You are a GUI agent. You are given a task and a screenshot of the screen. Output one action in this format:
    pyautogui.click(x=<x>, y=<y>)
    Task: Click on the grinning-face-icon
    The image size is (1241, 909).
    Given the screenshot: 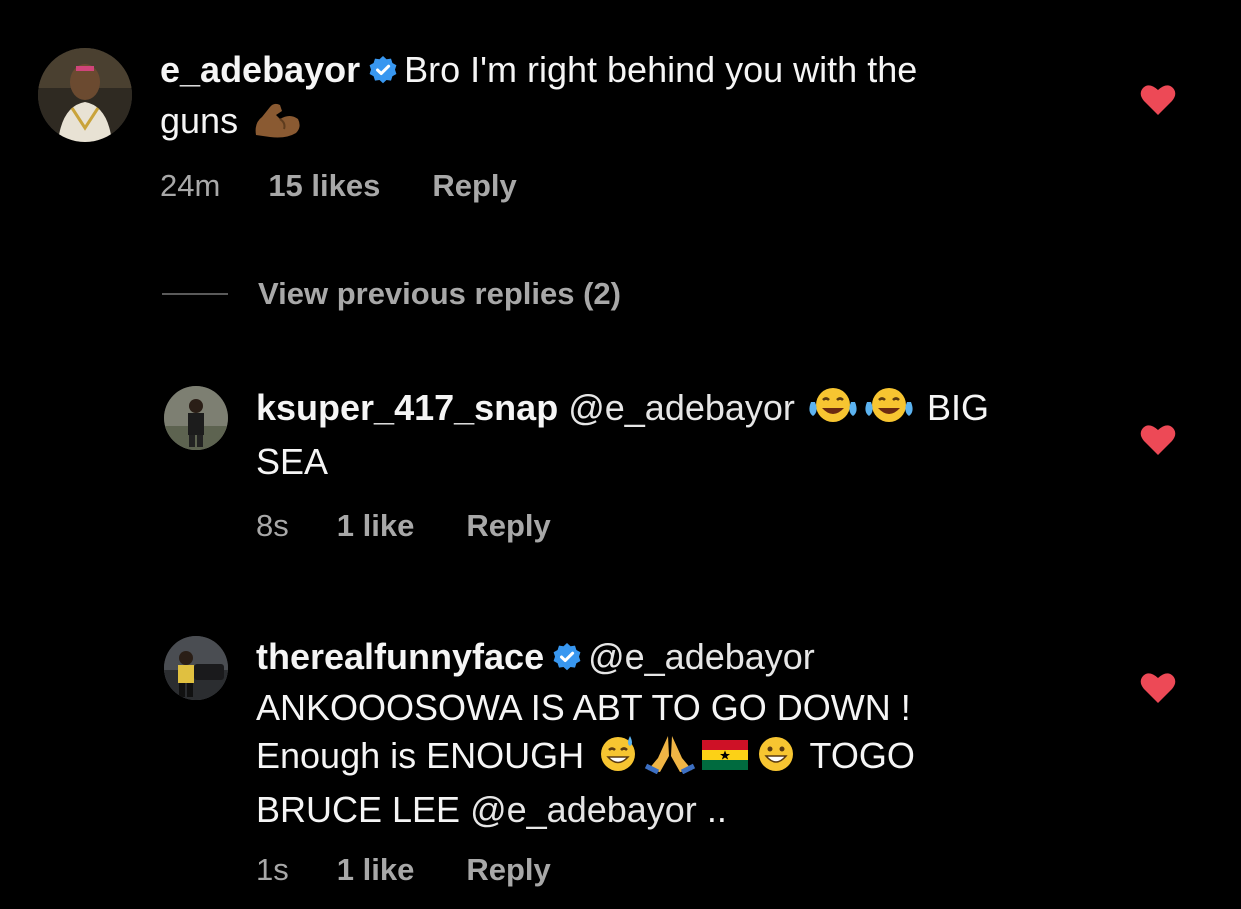 What is the action you would take?
    pyautogui.click(x=776, y=759)
    